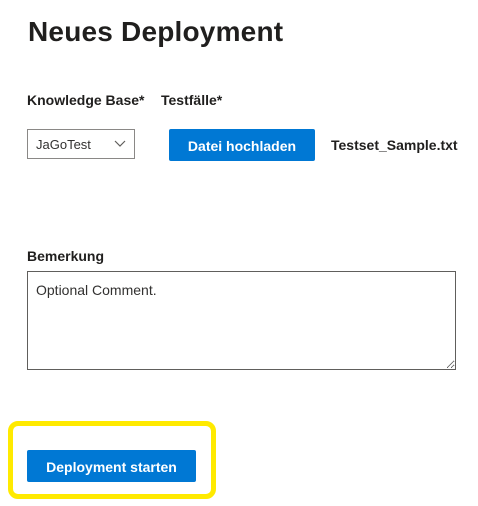  What do you see at coordinates (86, 100) in the screenshot?
I see `knowledge-base-label: Knowledge Base*` at bounding box center [86, 100].